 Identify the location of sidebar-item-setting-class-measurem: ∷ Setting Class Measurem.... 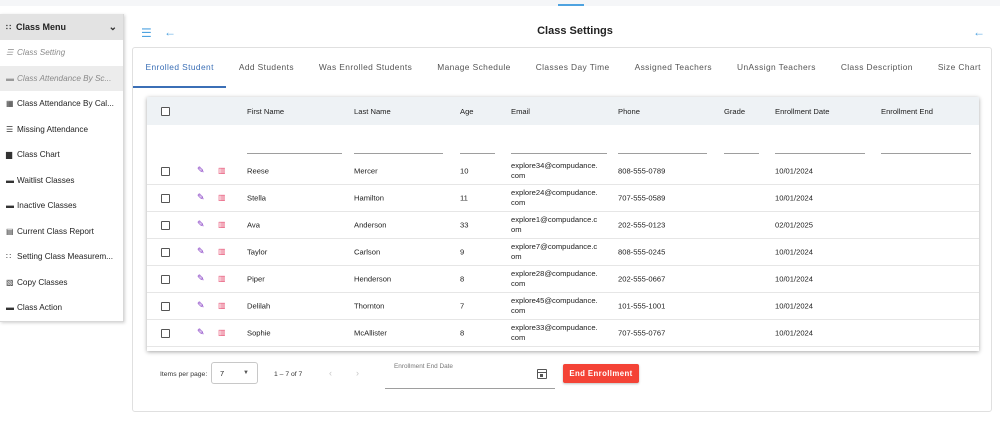
(61, 257).